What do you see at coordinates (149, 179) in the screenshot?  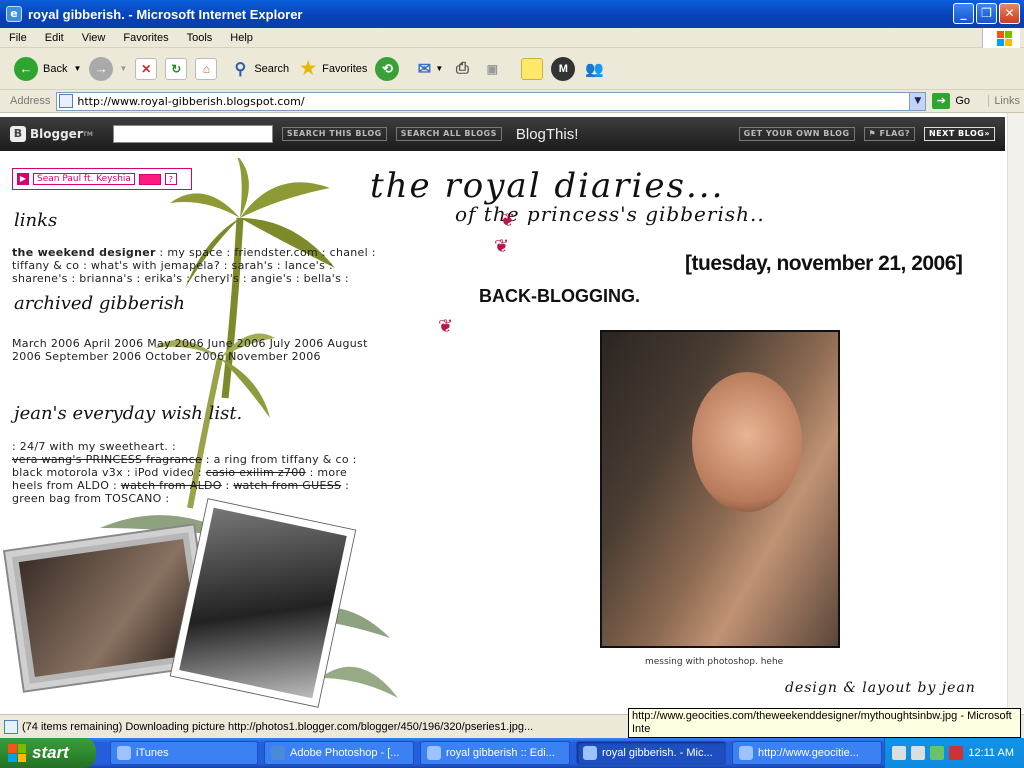 I see `volume-bar` at bounding box center [149, 179].